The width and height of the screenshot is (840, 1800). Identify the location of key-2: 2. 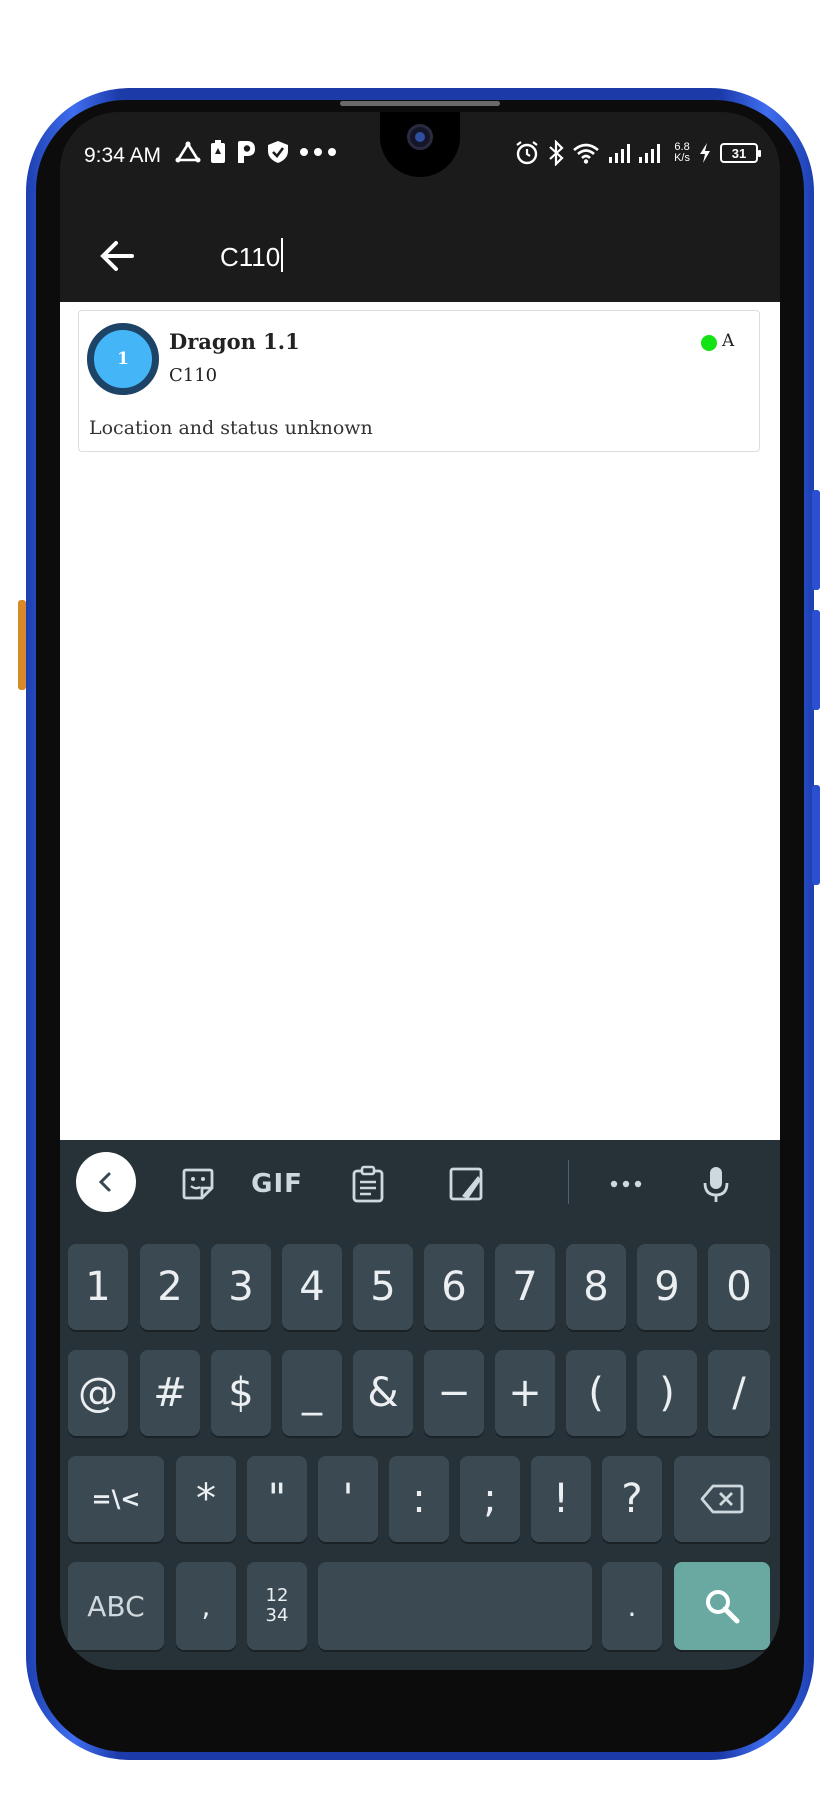
(170, 1287).